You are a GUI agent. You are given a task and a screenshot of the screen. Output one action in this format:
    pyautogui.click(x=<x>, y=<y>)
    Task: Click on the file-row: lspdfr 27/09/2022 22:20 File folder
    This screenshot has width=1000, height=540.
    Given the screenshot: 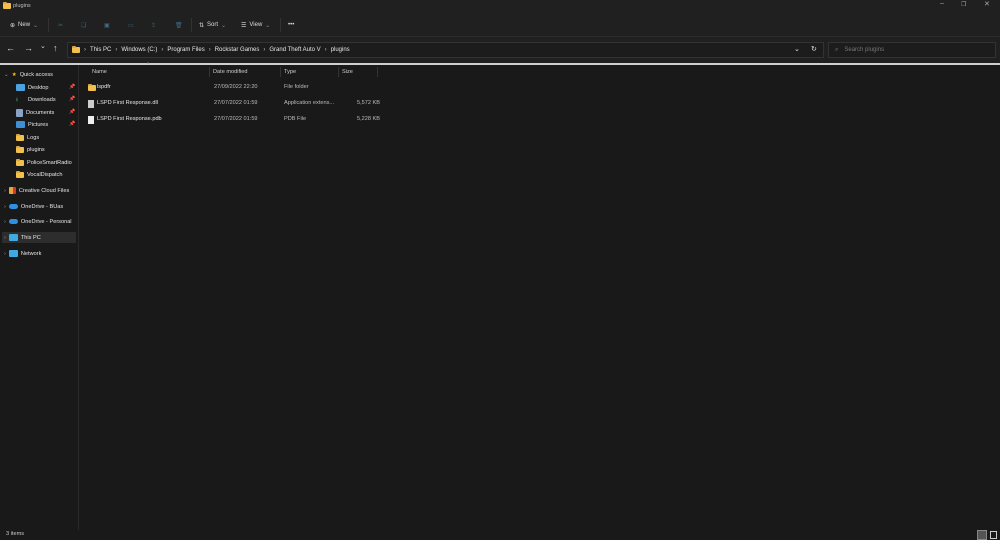 What is the action you would take?
    pyautogui.click(x=234, y=87)
    